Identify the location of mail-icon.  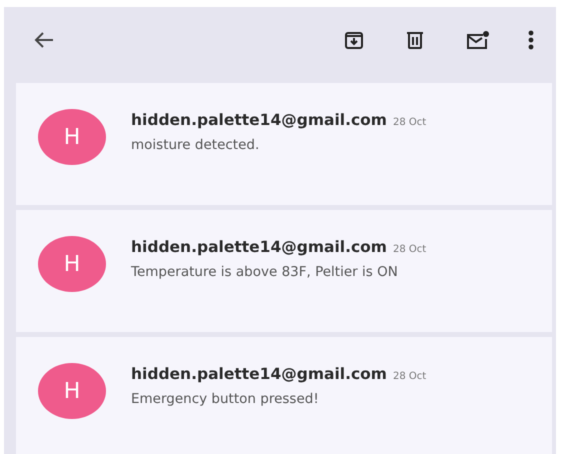
(478, 40).